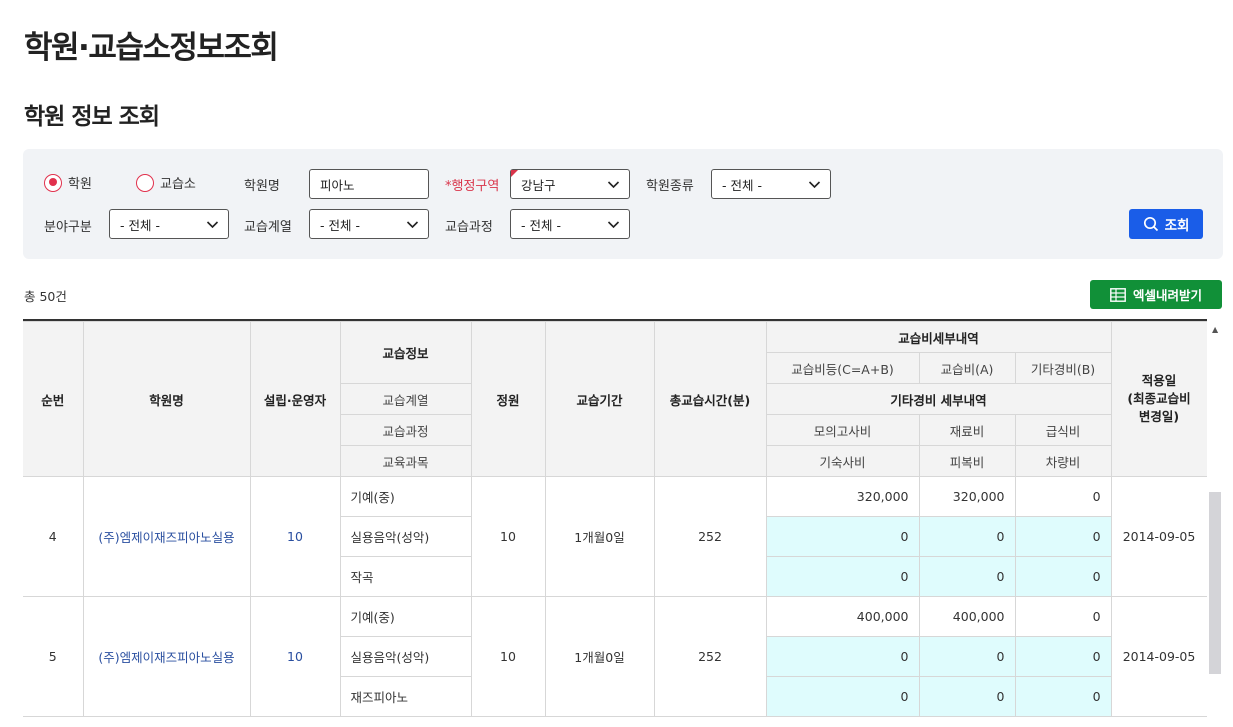 The image size is (1233, 727). What do you see at coordinates (1063, 430) in the screenshot?
I see `col-meal: 급식비` at bounding box center [1063, 430].